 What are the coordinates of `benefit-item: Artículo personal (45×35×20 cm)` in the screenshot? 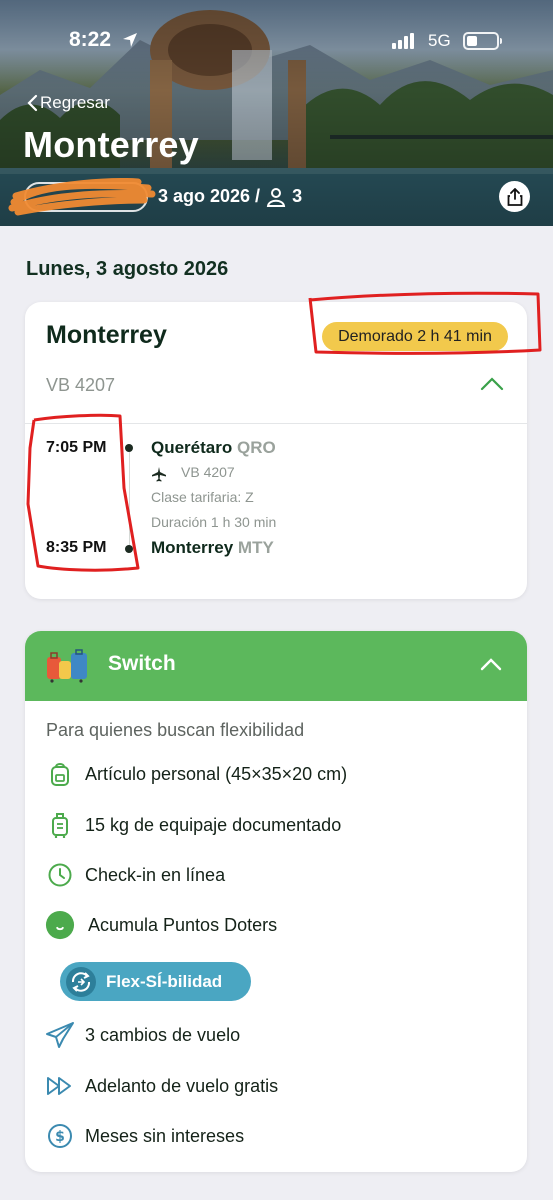 It's located at (196, 774).